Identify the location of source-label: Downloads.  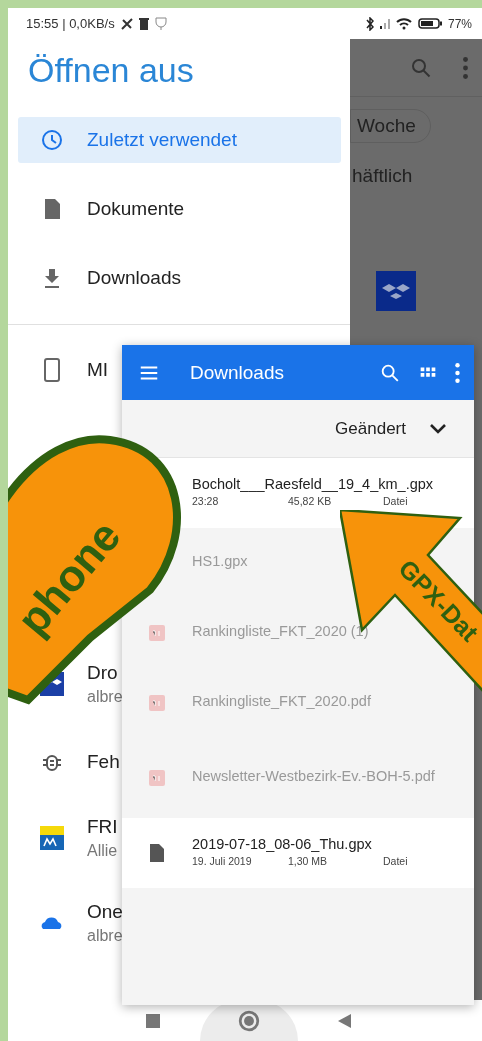
(134, 278).